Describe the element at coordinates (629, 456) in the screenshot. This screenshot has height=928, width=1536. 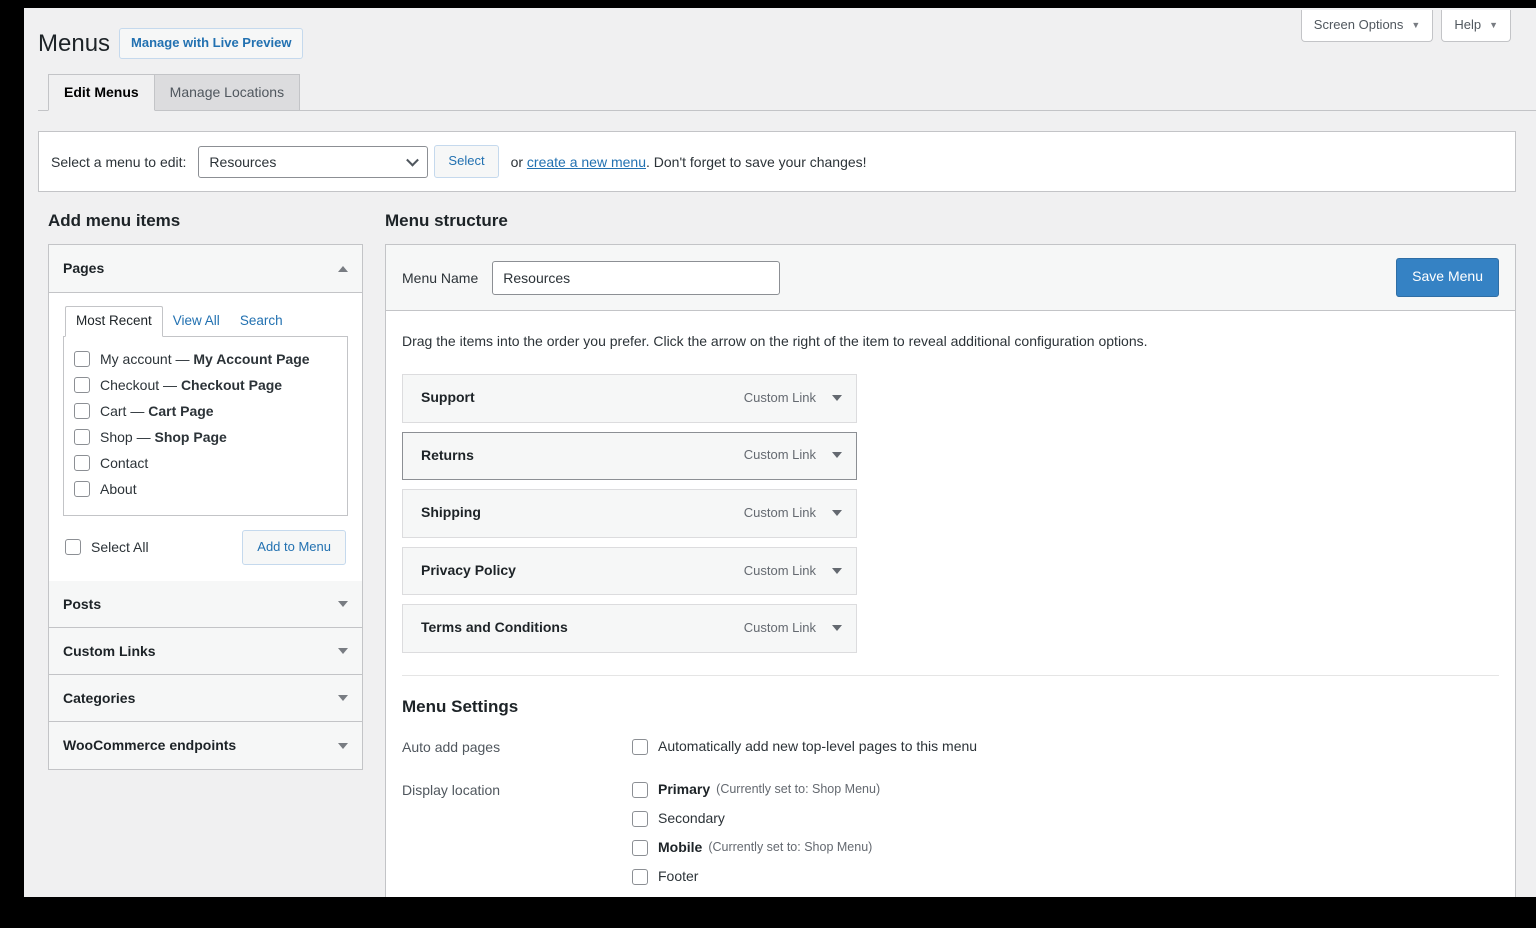
I see `menu-item-row: Returns Custom Link` at that location.